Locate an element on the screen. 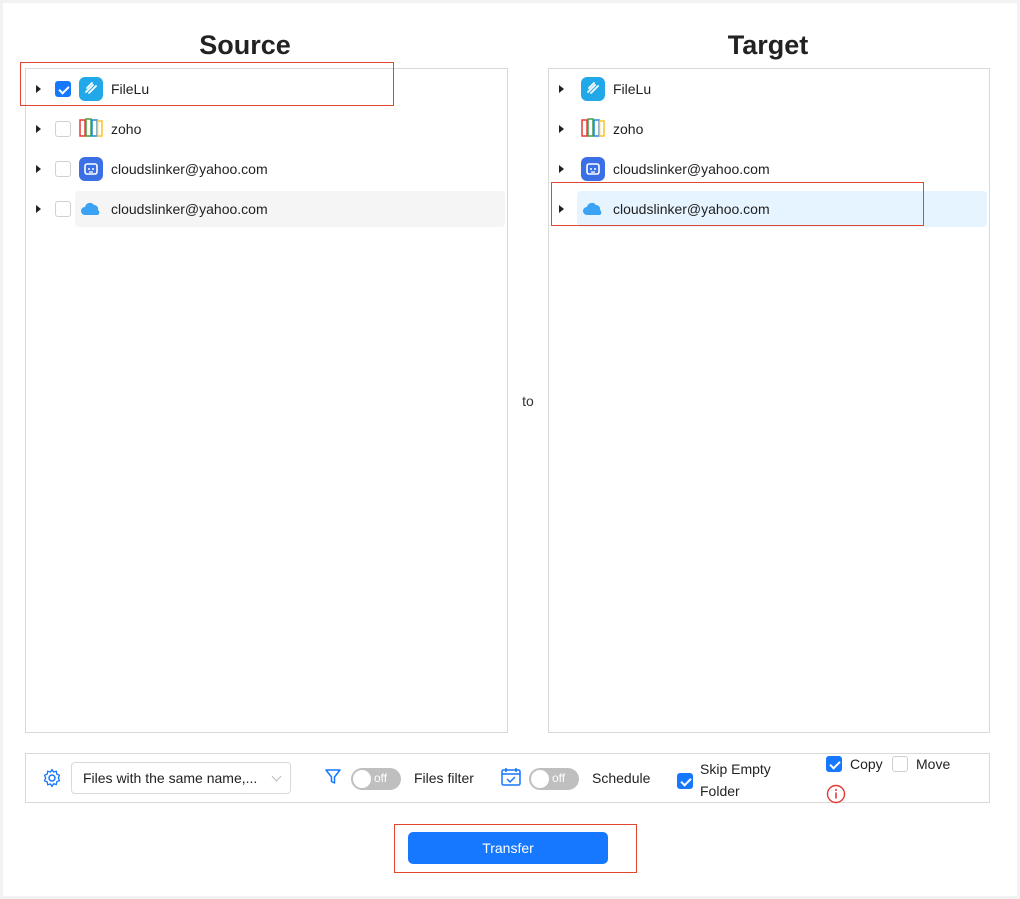 The image size is (1020, 899). target-node-box: cloudslinker@yahoo.com is located at coordinates (782, 169).